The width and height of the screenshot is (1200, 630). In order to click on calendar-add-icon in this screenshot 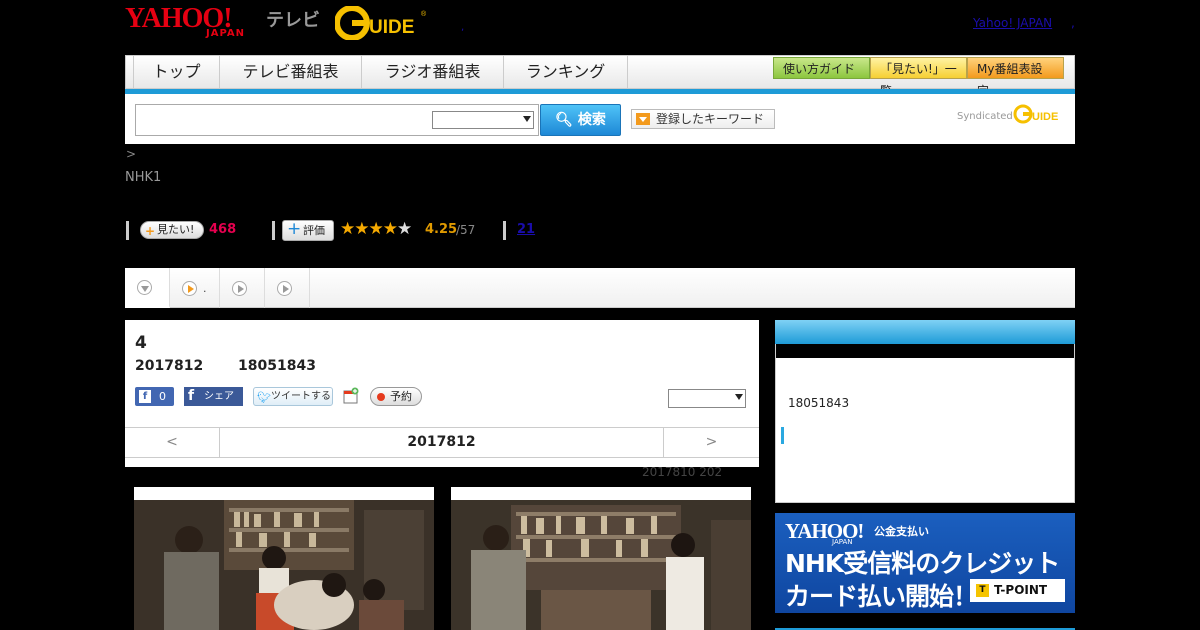, I will do `click(351, 395)`.